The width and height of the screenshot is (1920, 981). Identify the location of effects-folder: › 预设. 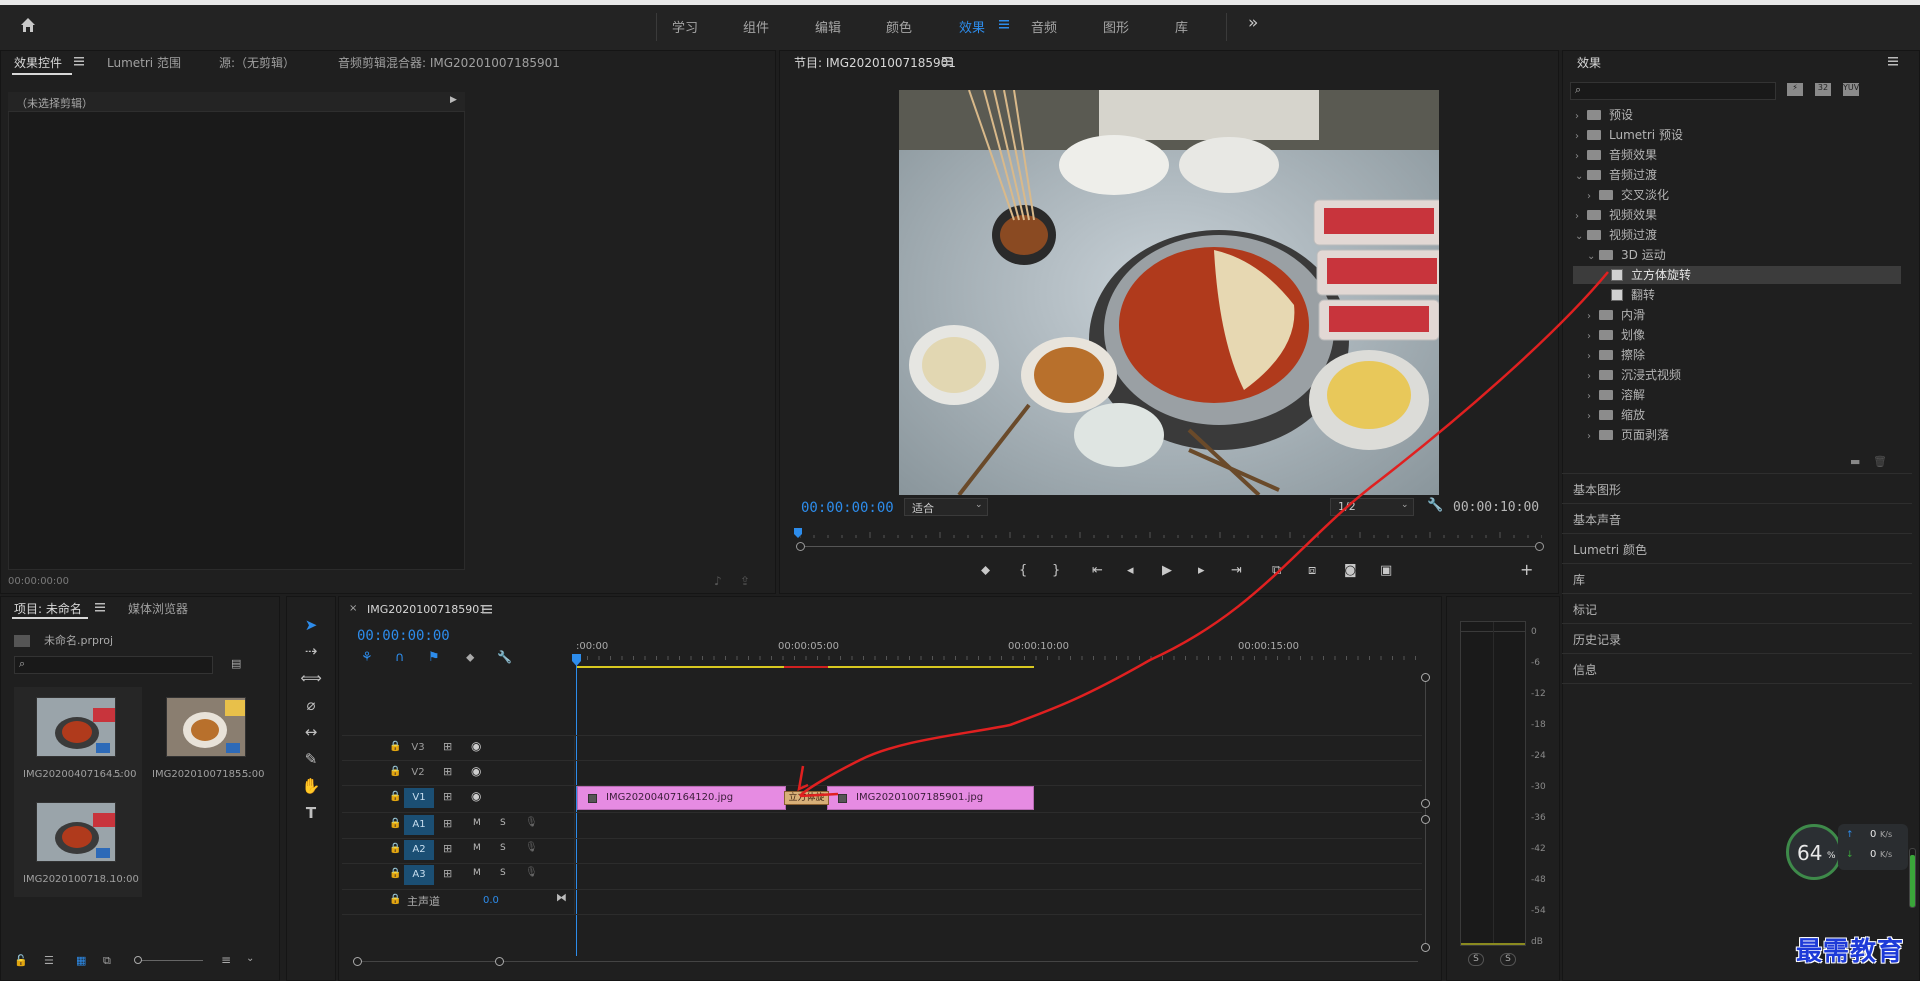
(1737, 115).